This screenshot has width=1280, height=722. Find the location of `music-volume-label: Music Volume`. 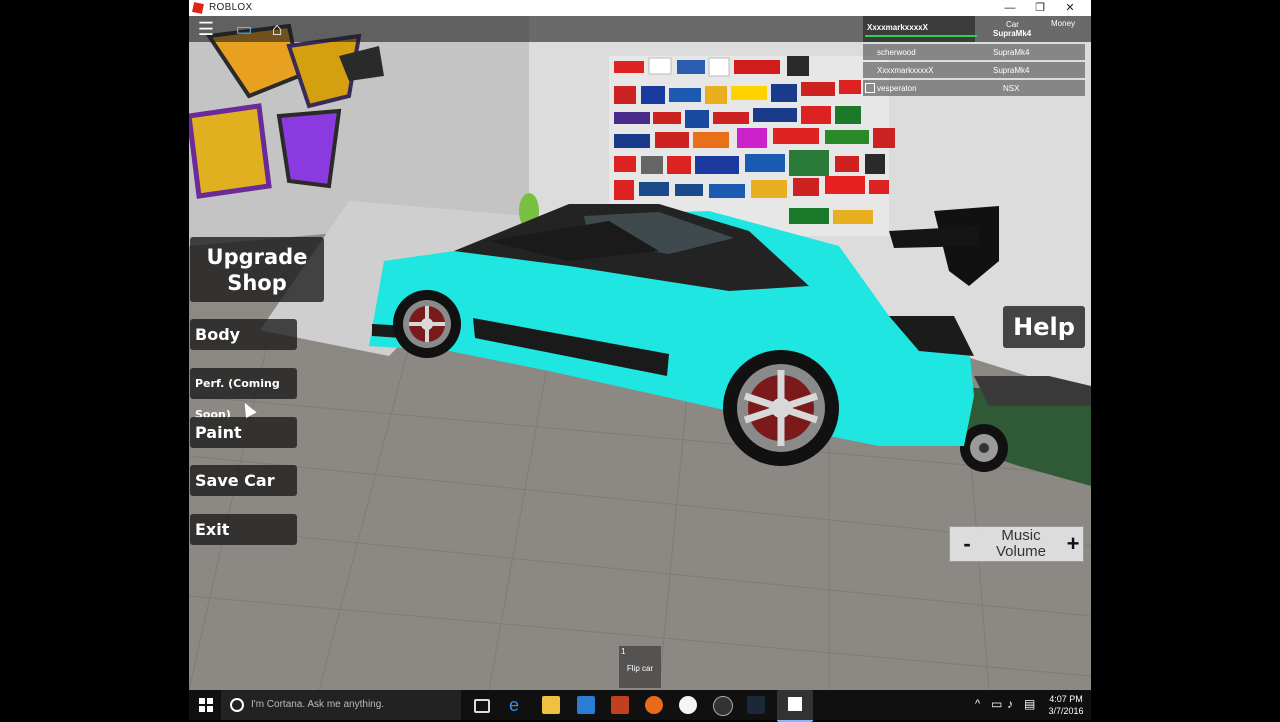

music-volume-label: Music Volume is located at coordinates (1021, 543).